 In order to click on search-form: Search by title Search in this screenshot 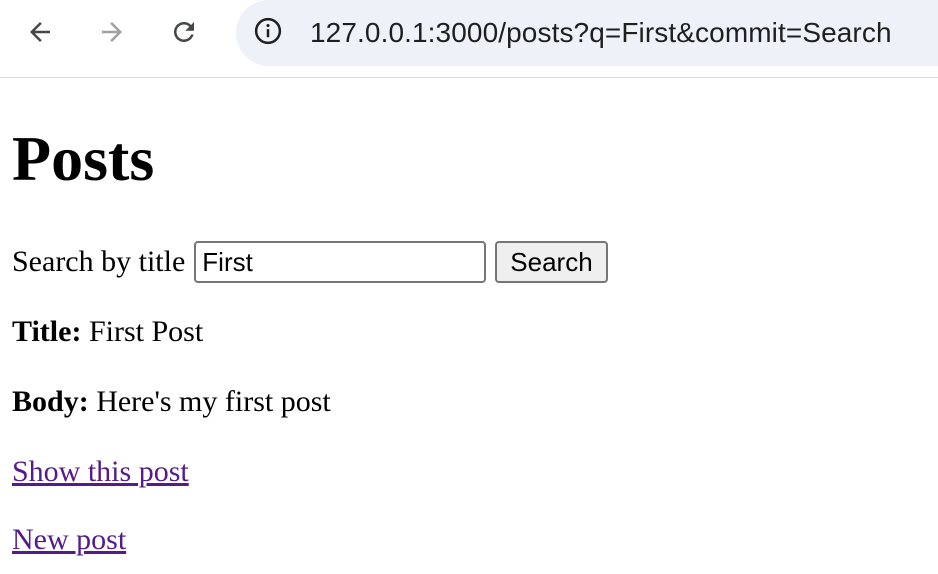, I will do `click(310, 262)`.